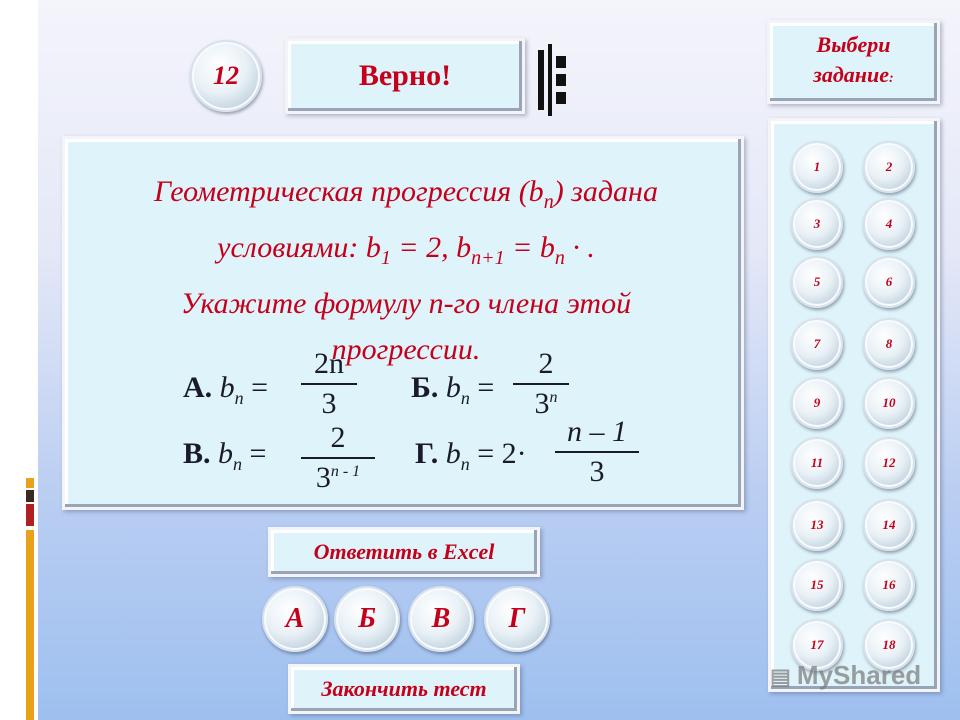 This screenshot has height=720, width=960. I want to click on task-button-12: 12, so click(889, 463).